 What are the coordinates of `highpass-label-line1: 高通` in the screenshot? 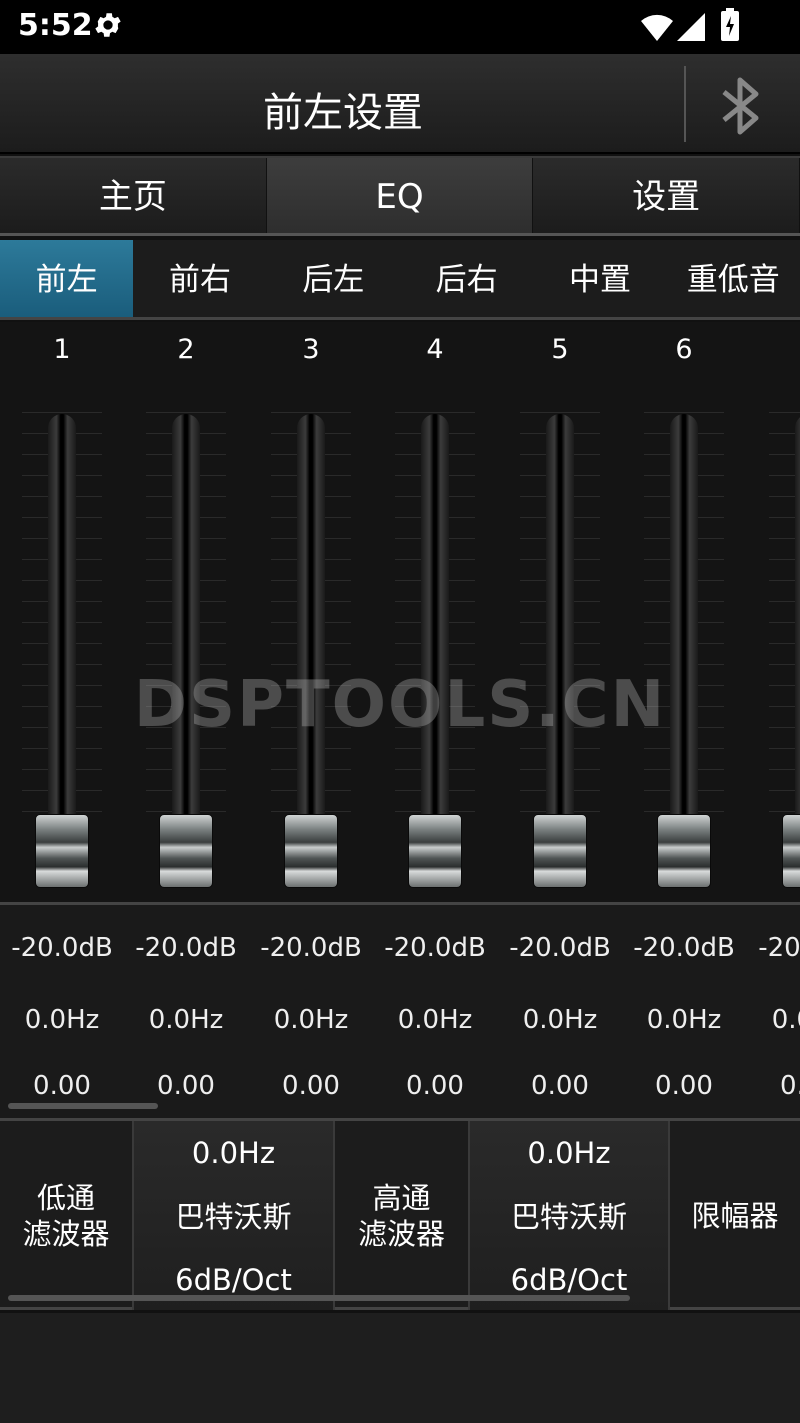 It's located at (401, 1197).